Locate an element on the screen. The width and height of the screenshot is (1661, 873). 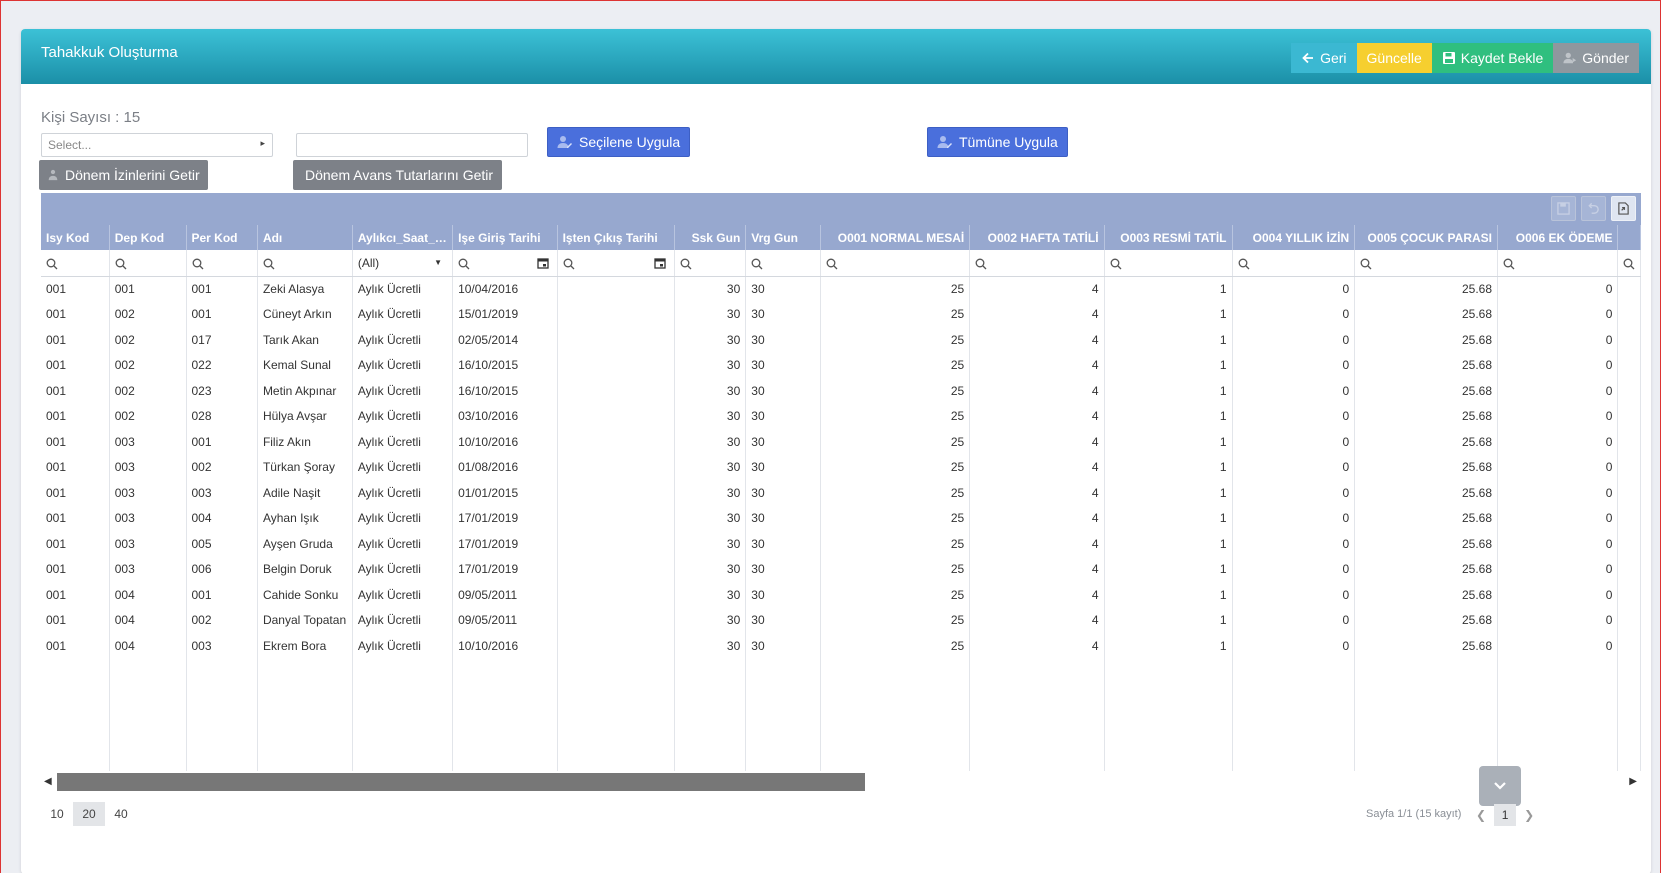
col-header: Adı is located at coordinates (305, 237).